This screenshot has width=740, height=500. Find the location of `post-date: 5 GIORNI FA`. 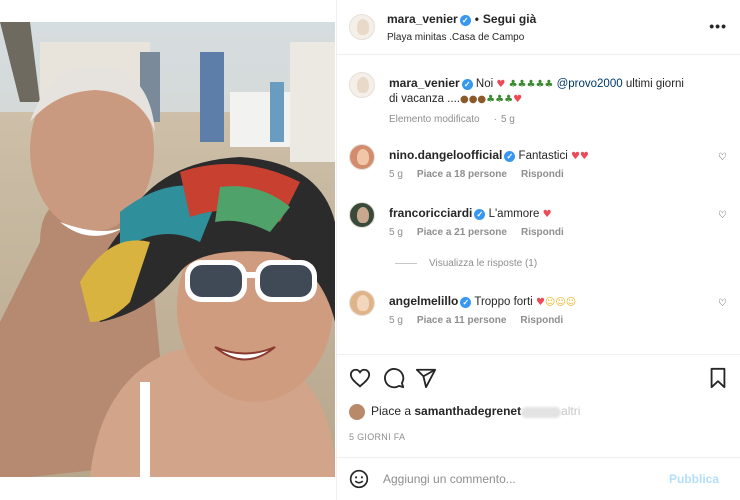

post-date: 5 GIORNI FA is located at coordinates (377, 437).